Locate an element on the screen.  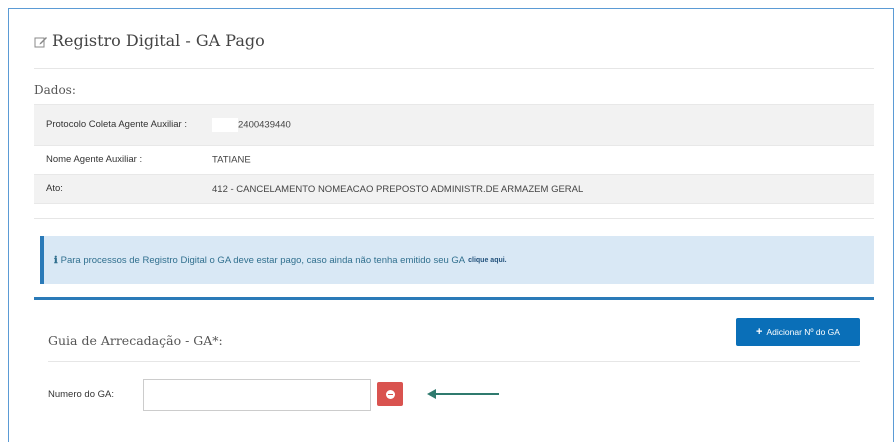
table-row: Nome Agente Auxiliar : TATIANE is located at coordinates (454, 160).